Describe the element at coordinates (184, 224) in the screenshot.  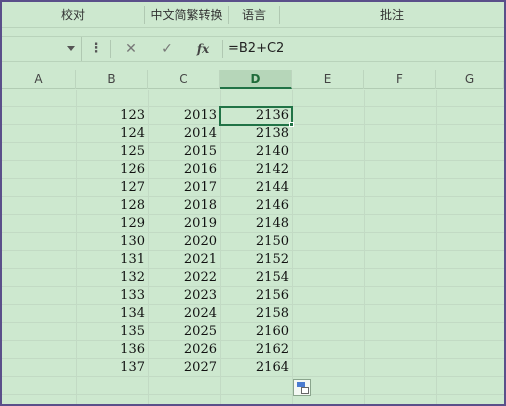
I see `cell-c8: 2019` at that location.